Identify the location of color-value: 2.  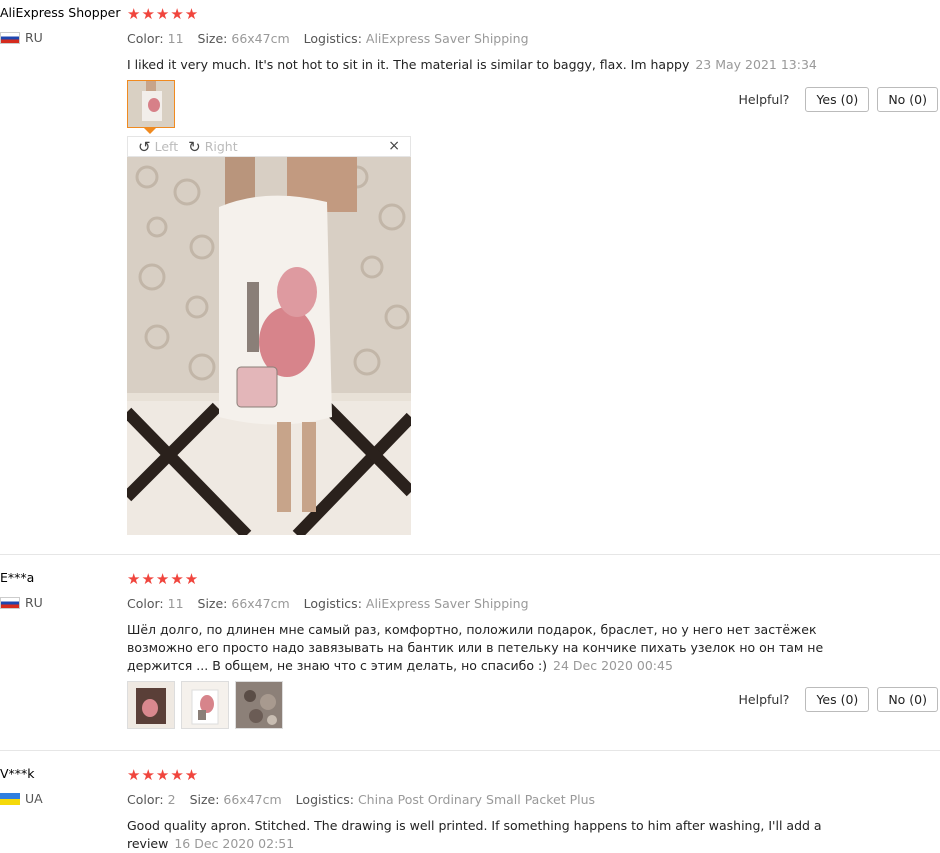
(171, 799).